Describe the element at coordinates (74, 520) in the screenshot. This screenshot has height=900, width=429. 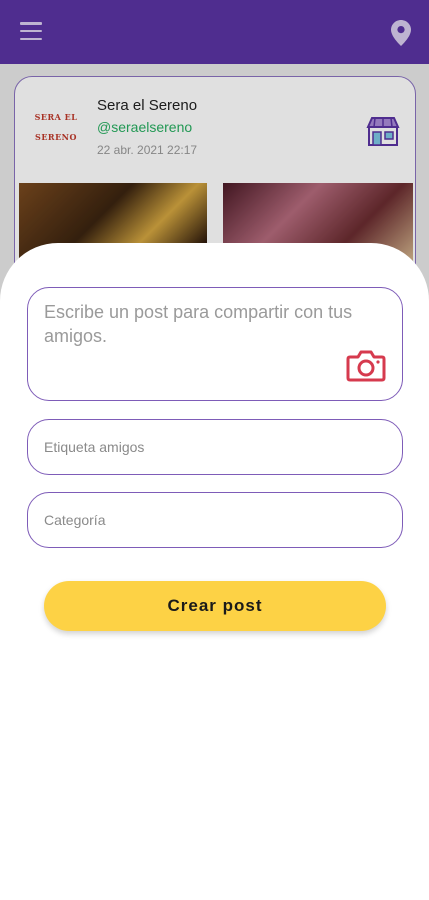
I see `category-placeholder: Categoría` at that location.